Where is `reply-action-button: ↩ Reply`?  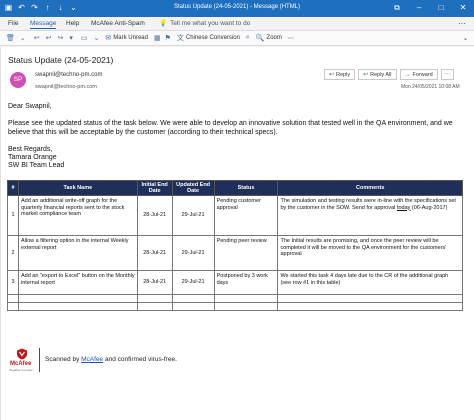 reply-action-button: ↩ Reply is located at coordinates (340, 74).